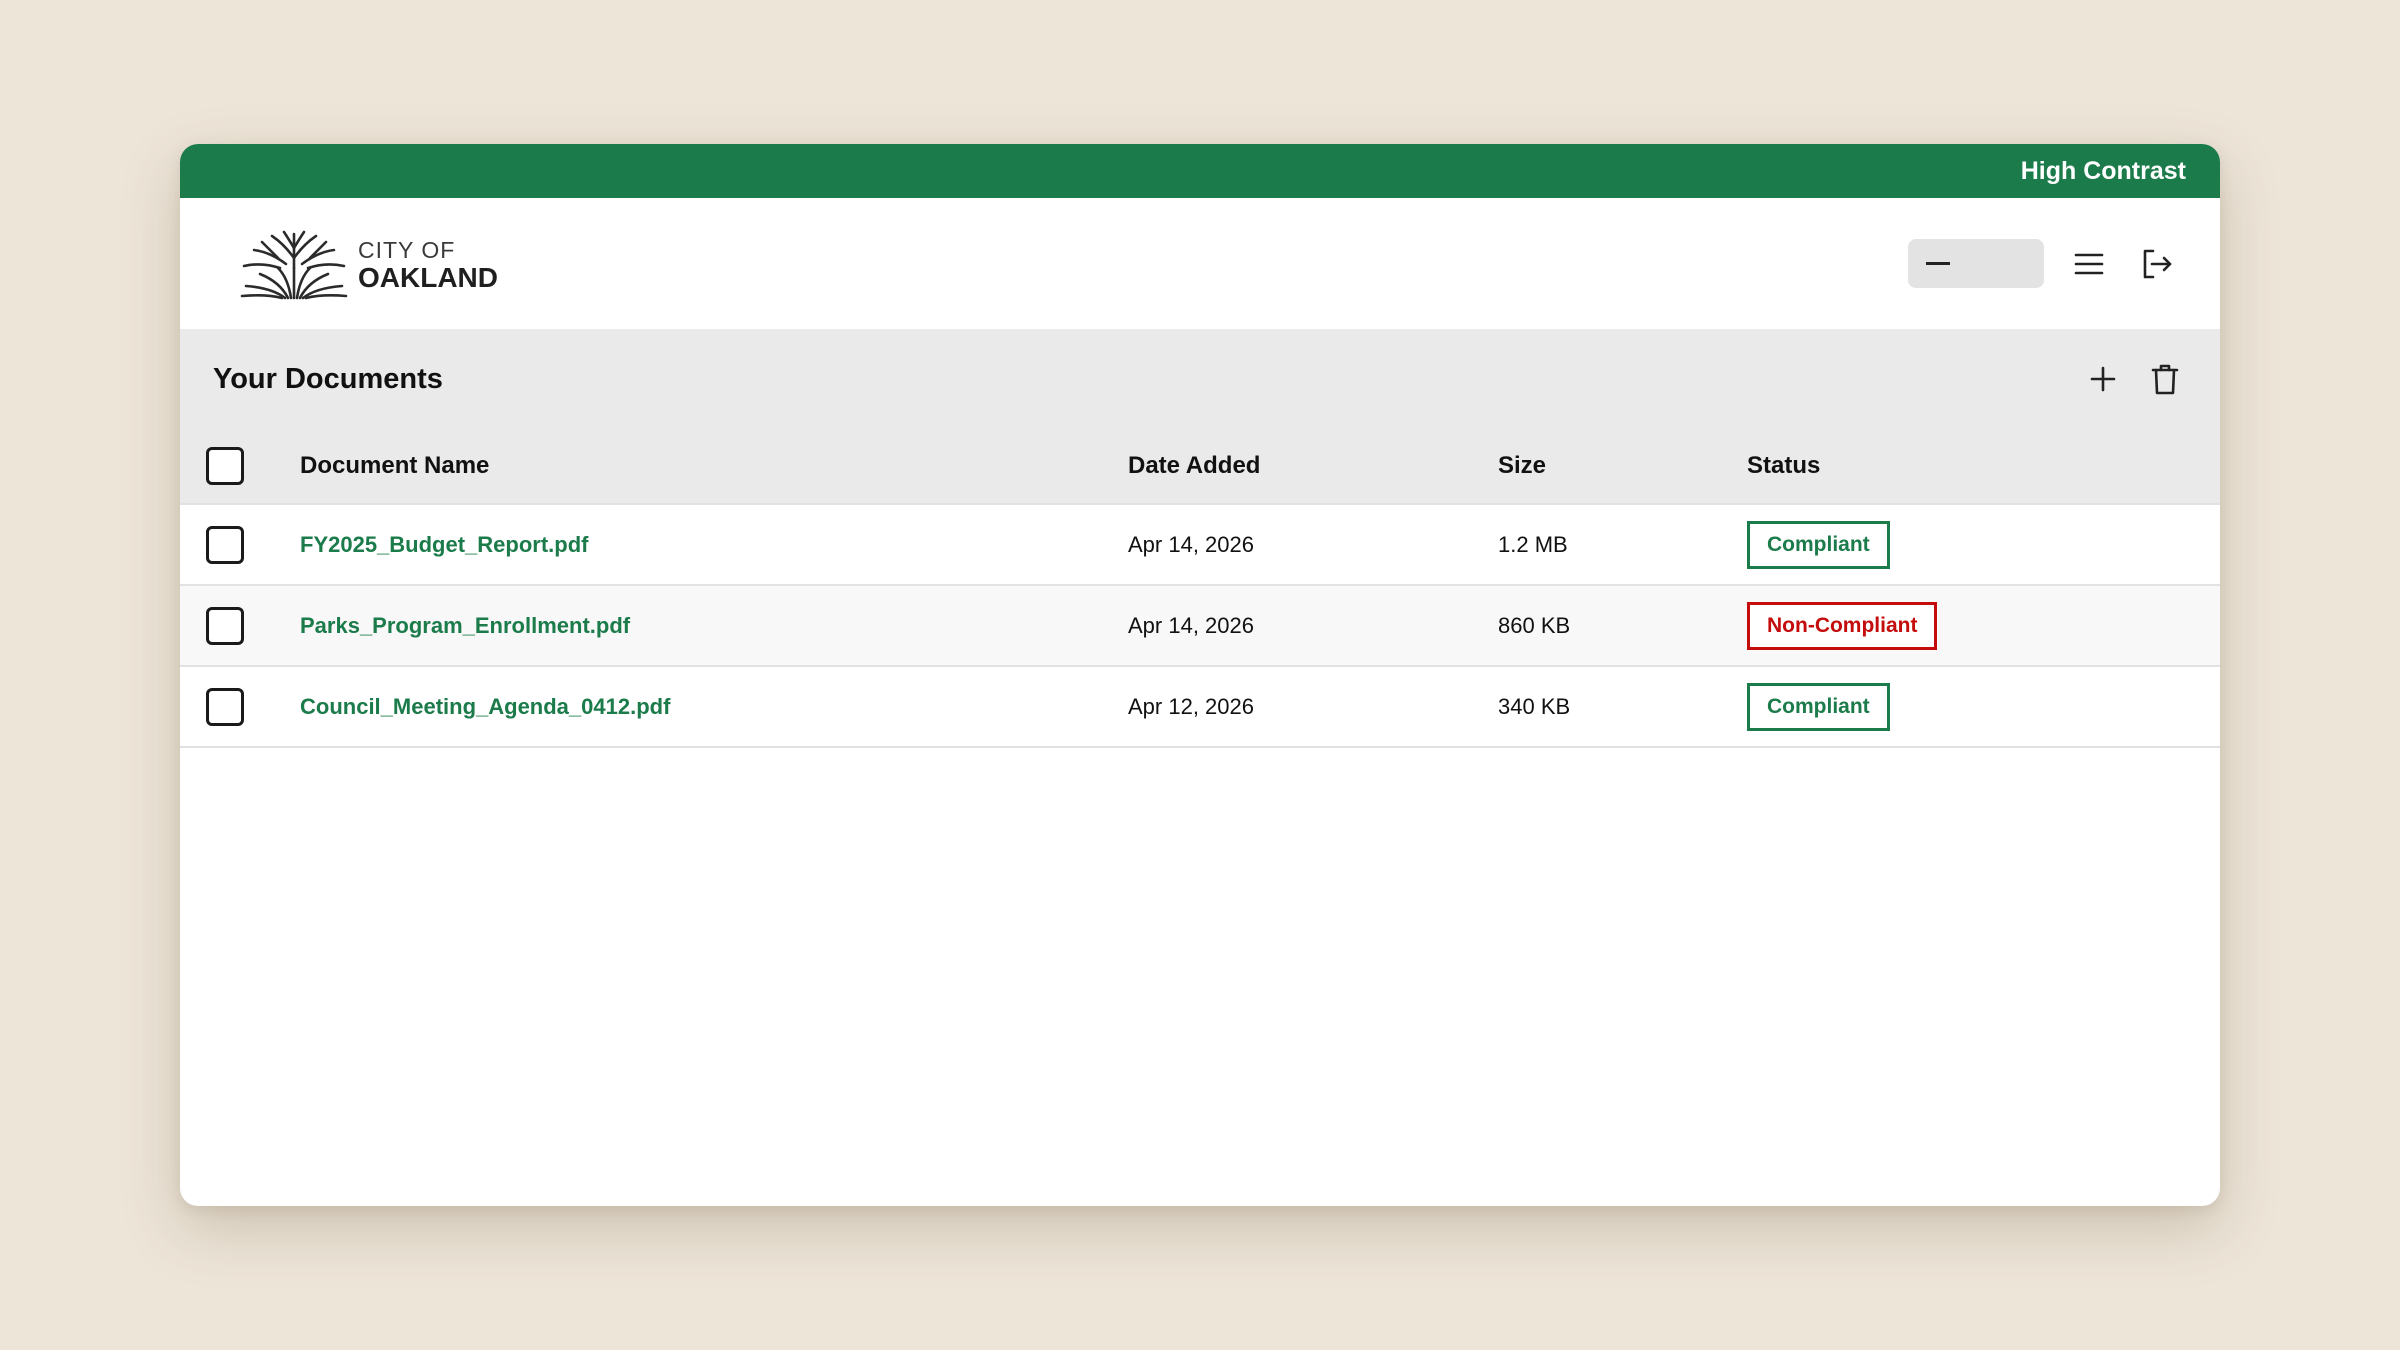 The image size is (2400, 1350). Describe the element at coordinates (2103, 171) in the screenshot. I see `high-contrast-toggle: High Contrast` at that location.